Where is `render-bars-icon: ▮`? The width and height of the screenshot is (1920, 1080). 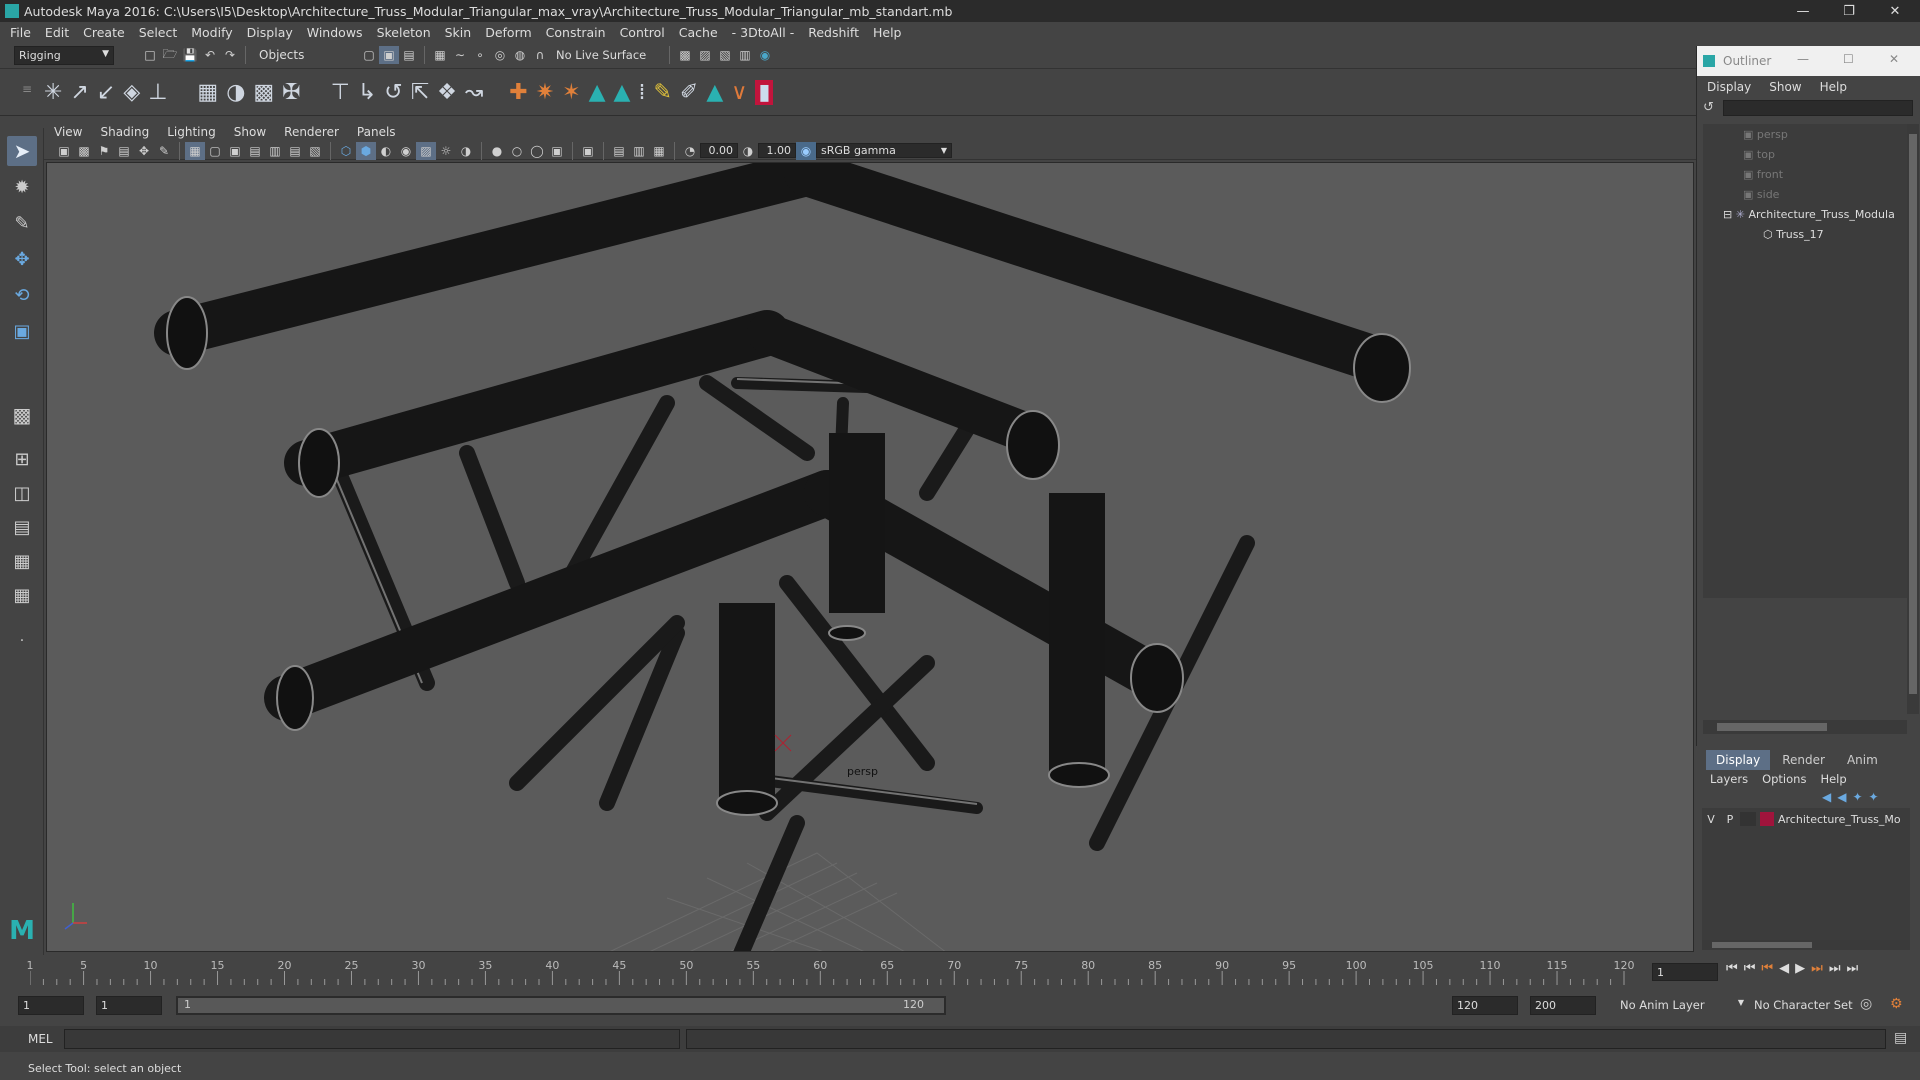 render-bars-icon: ▮ is located at coordinates (764, 92).